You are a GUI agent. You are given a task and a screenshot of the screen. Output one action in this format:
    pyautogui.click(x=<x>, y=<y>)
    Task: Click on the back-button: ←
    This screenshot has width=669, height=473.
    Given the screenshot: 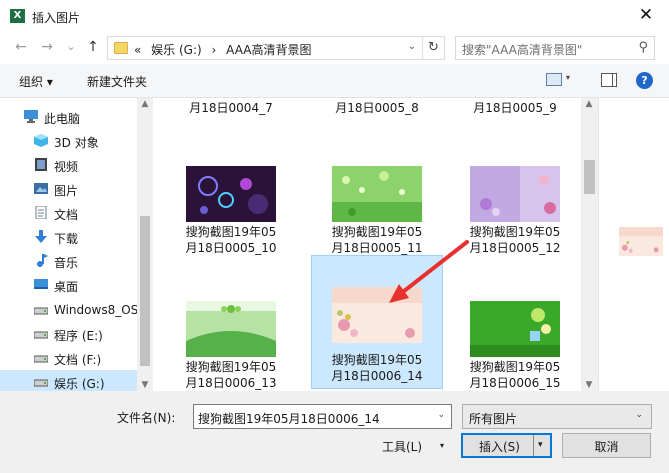 What is the action you would take?
    pyautogui.click(x=21, y=47)
    